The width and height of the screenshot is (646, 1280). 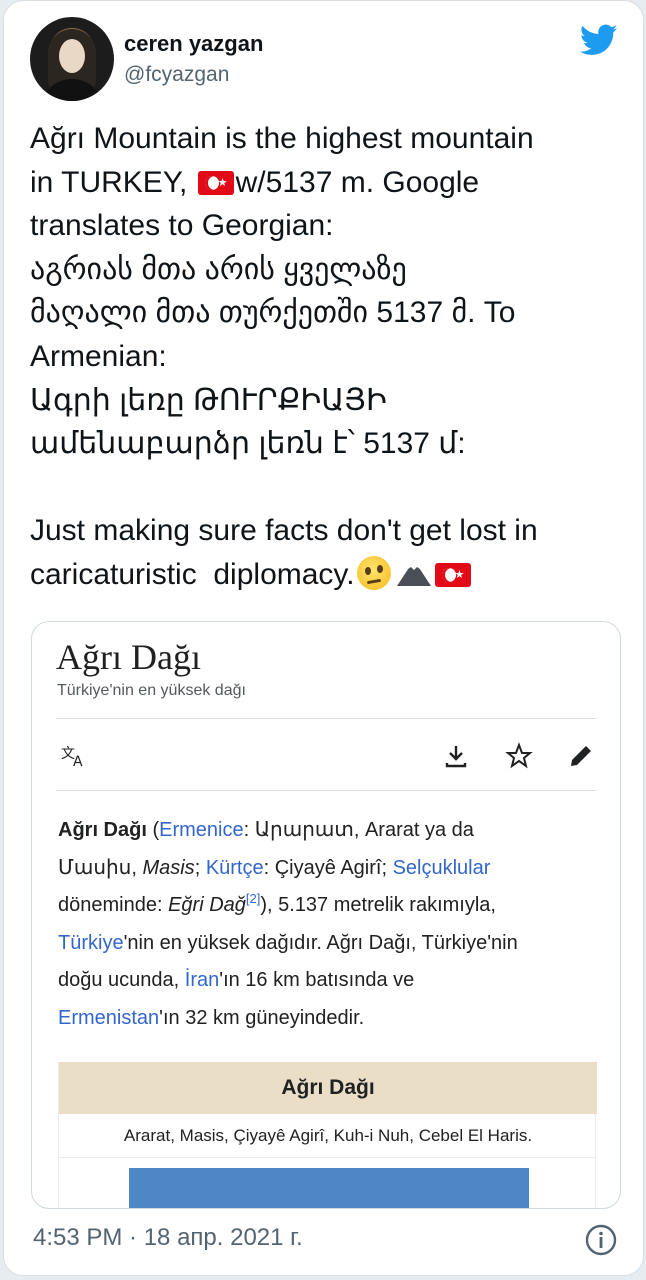 What do you see at coordinates (273, 313) in the screenshot?
I see `tweet-line: მაღალი მთა თურქეთში 5137 მ. To` at bounding box center [273, 313].